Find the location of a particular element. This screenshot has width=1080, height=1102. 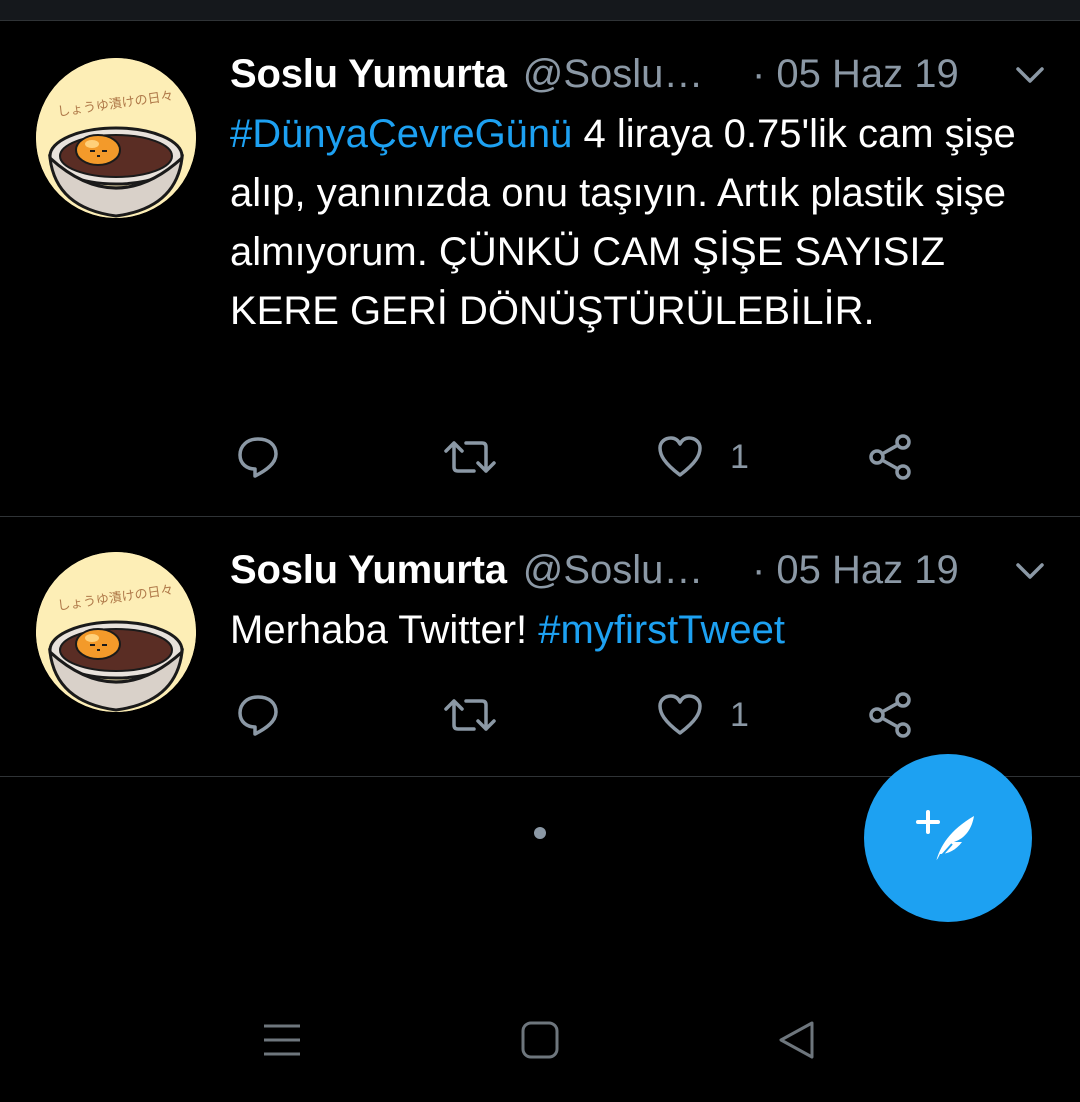

top-app-bar is located at coordinates (540, 10).